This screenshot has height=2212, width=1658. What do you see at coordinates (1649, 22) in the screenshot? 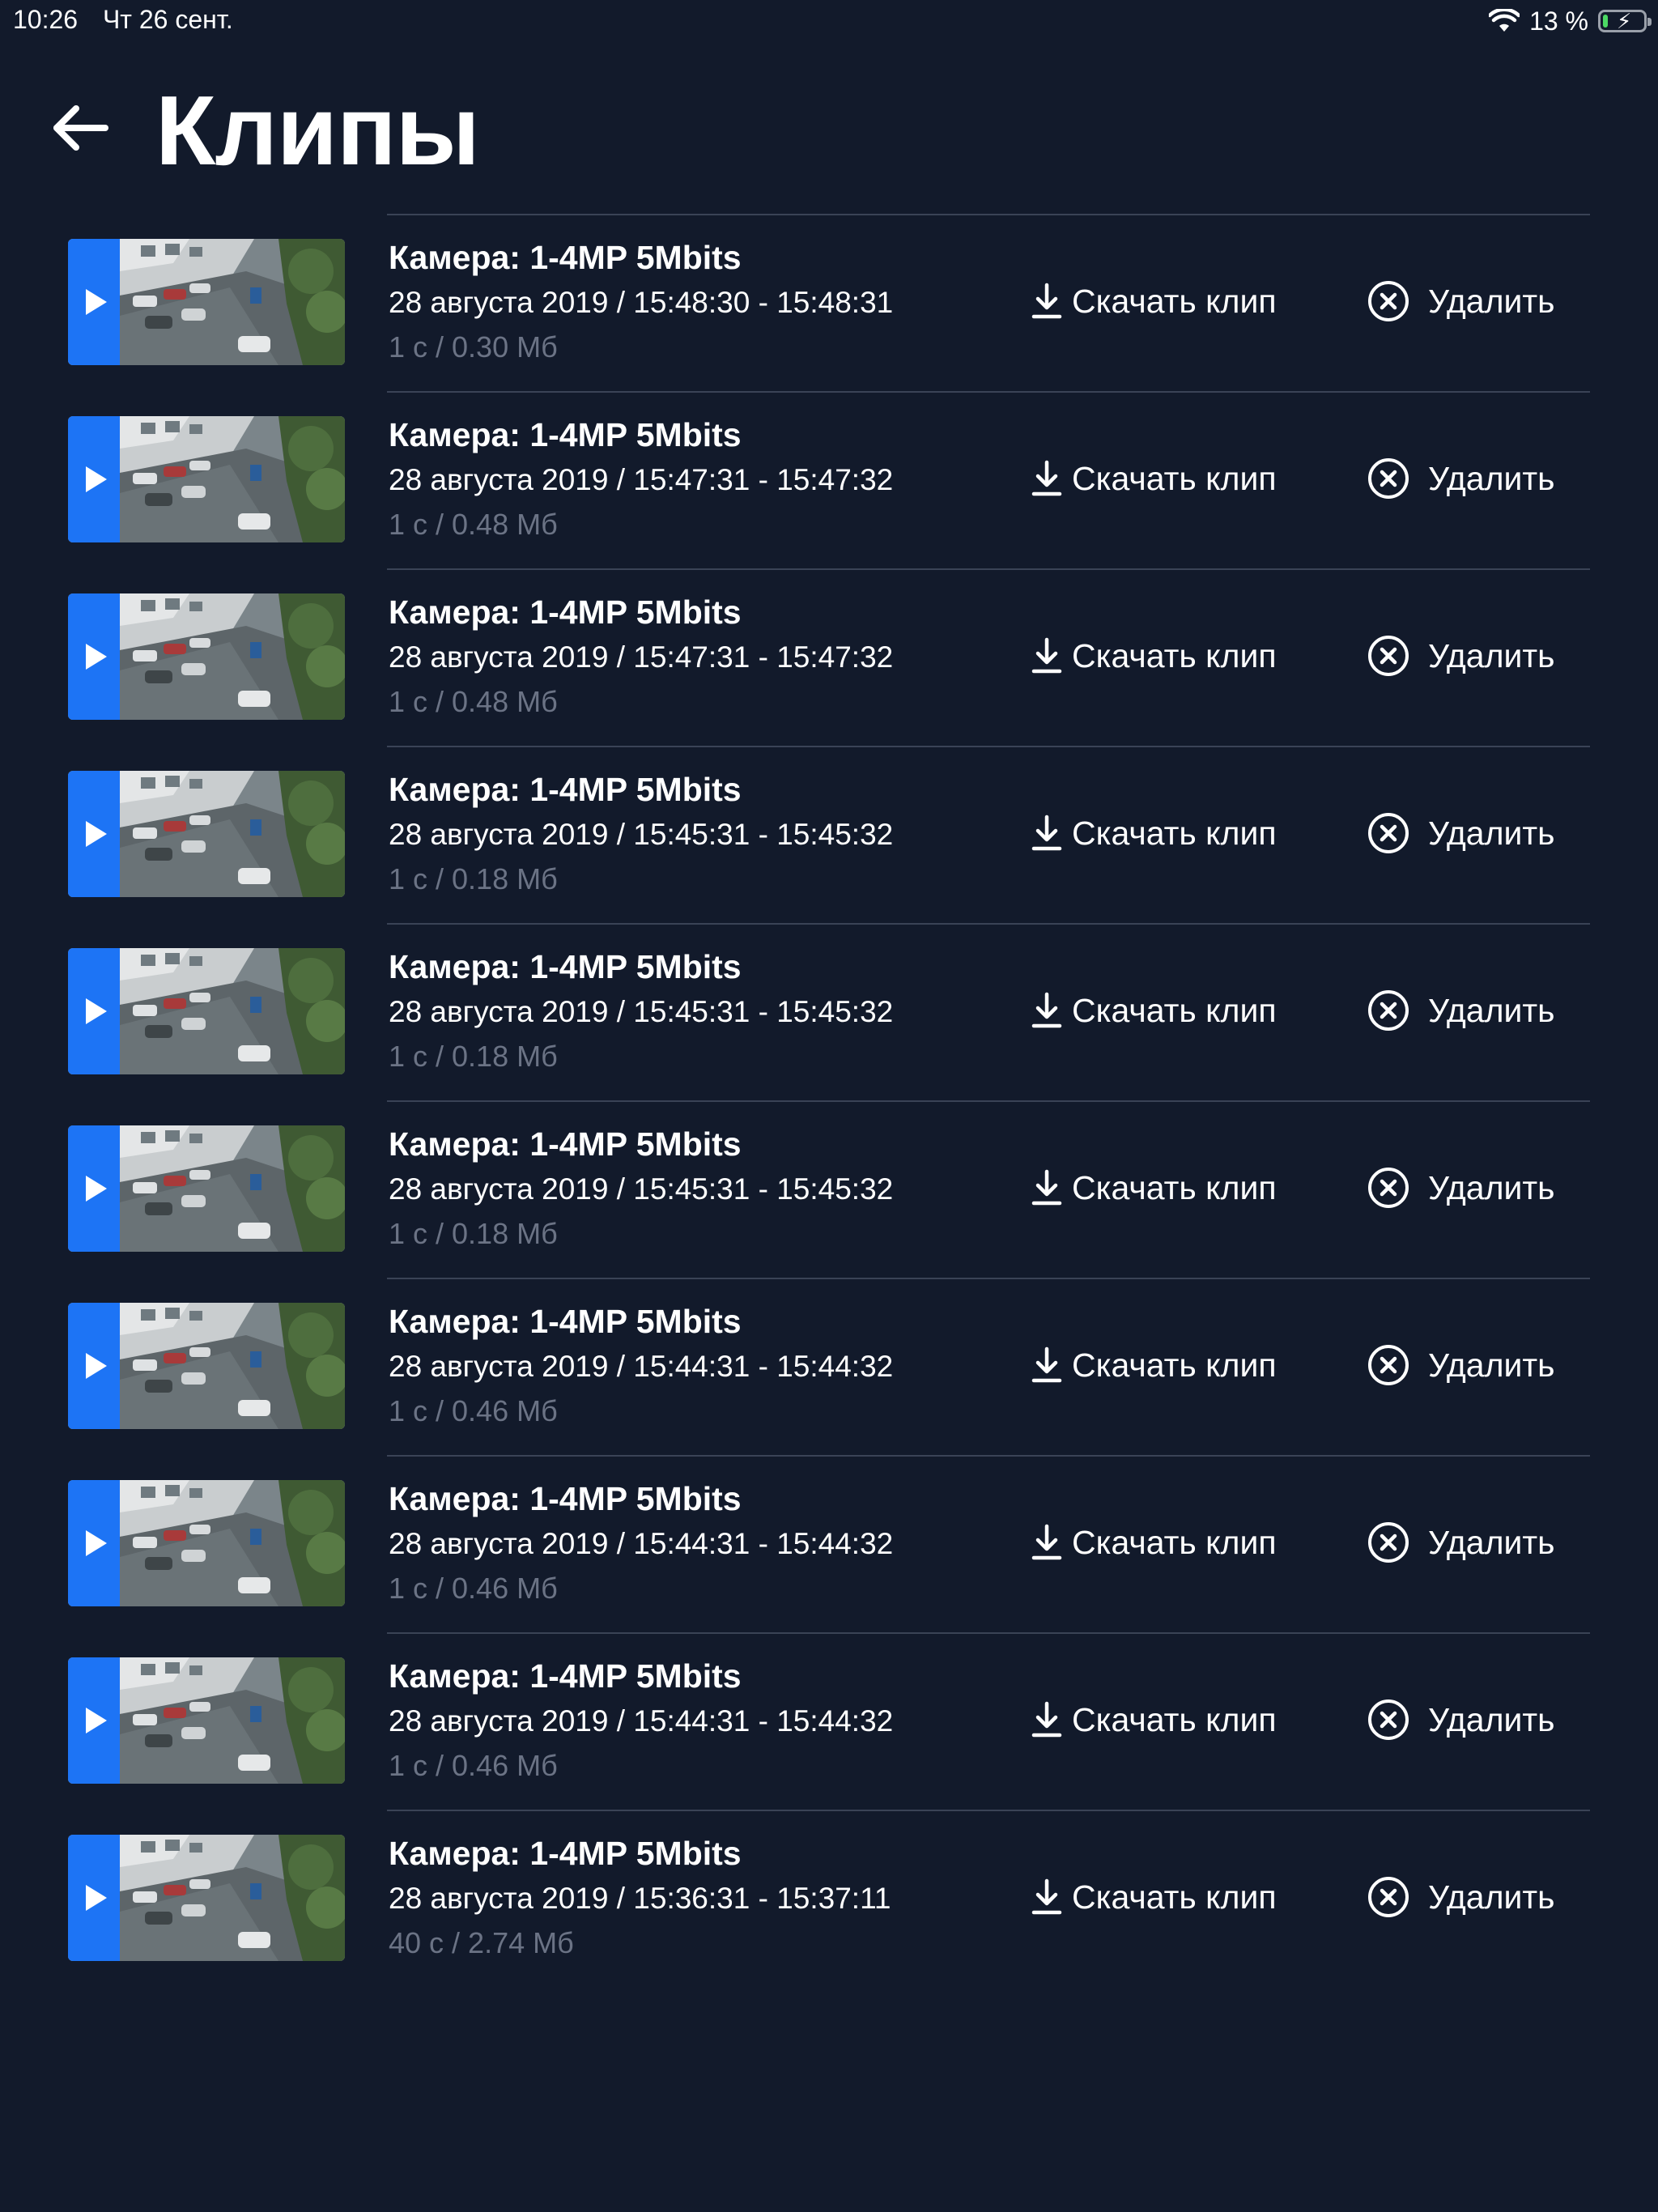
I see `battery-tip` at bounding box center [1649, 22].